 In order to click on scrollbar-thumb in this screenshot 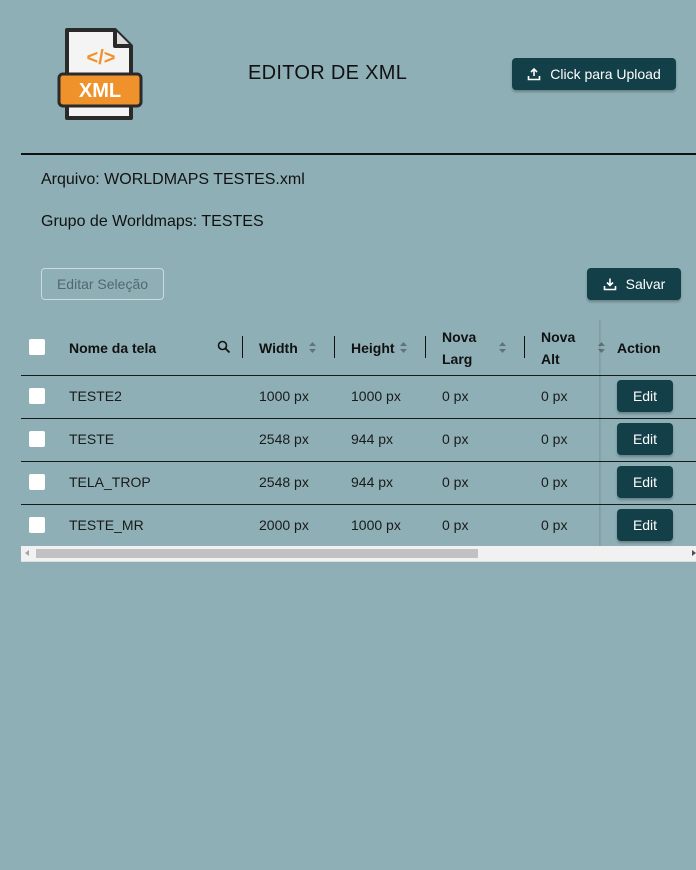, I will do `click(257, 553)`.